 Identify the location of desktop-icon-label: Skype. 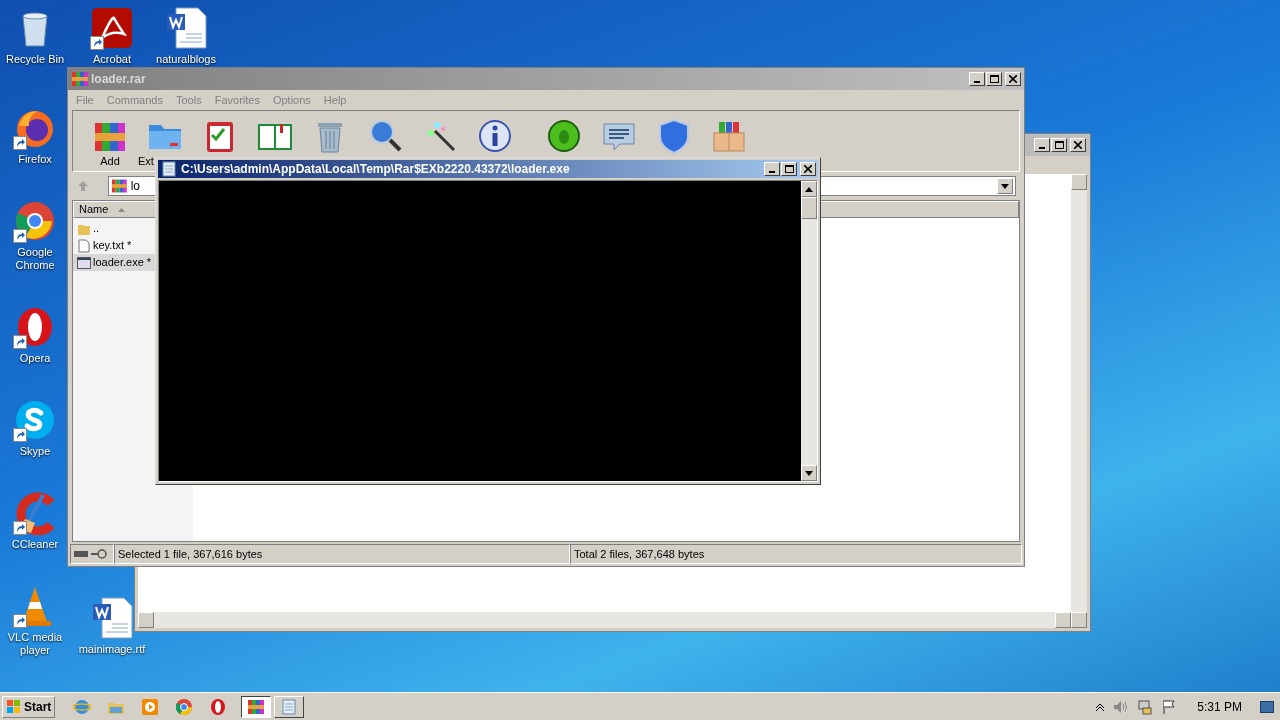
(35, 451).